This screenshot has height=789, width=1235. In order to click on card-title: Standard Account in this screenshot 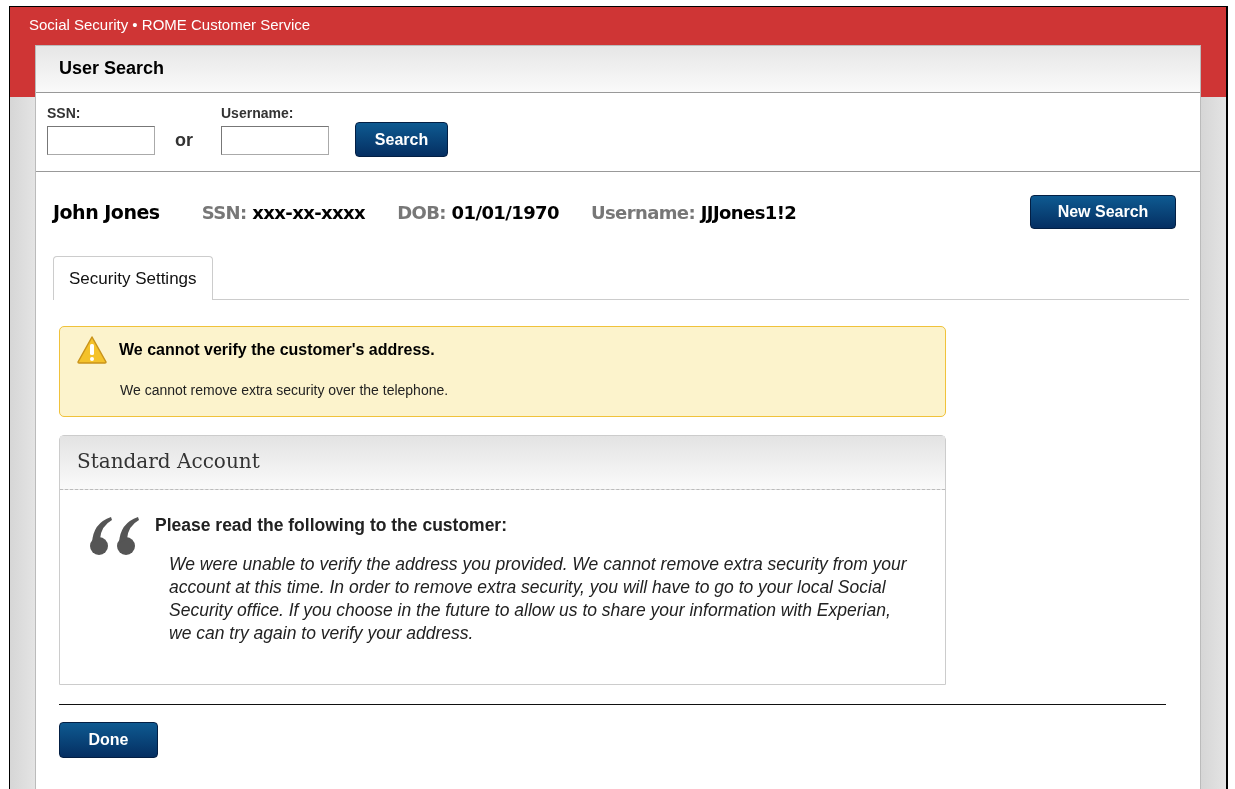, I will do `click(502, 463)`.